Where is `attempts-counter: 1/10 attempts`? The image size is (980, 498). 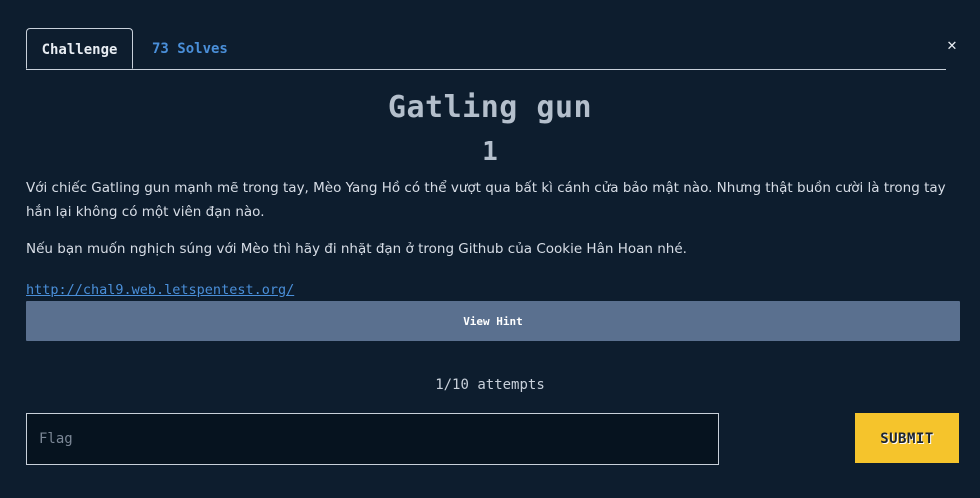
attempts-counter: 1/10 attempts is located at coordinates (490, 385).